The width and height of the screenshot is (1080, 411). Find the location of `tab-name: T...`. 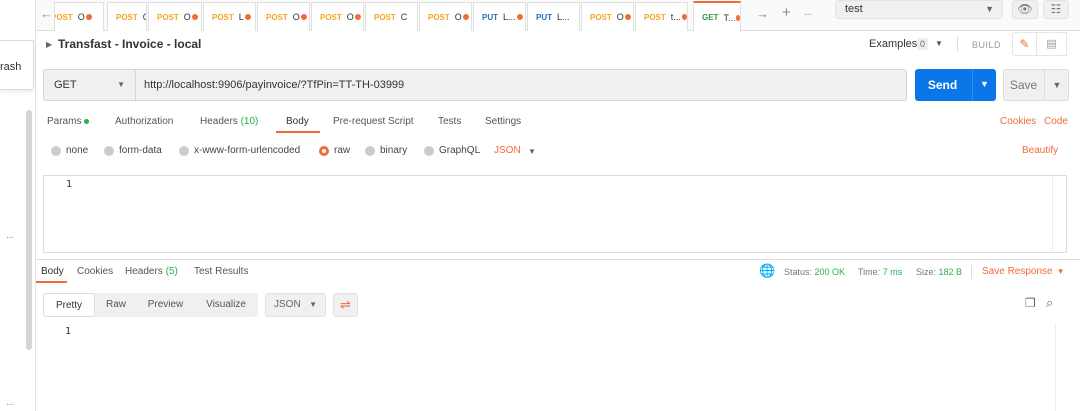

tab-name: T... is located at coordinates (729, 17).